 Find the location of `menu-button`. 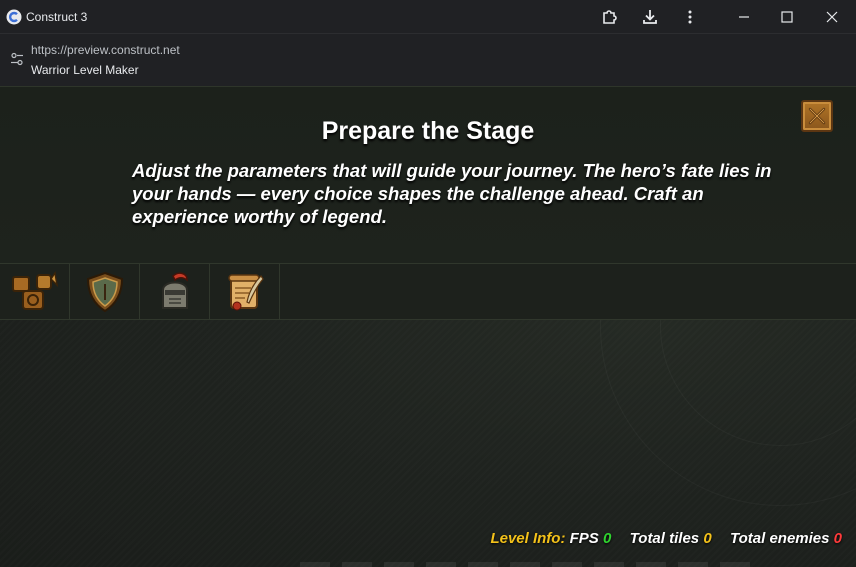

menu-button is located at coordinates (690, 17).